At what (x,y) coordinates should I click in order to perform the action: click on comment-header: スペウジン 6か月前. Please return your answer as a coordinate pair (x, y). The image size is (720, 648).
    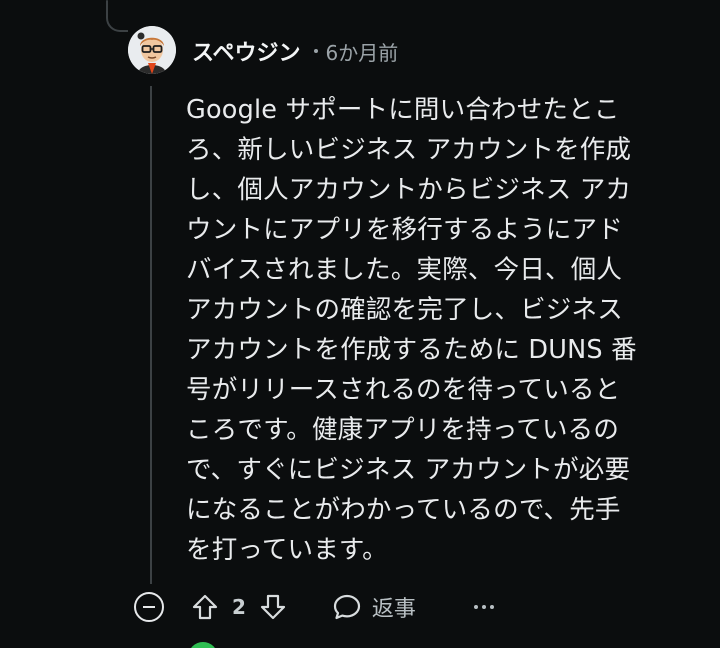
    Looking at the image, I should click on (295, 51).